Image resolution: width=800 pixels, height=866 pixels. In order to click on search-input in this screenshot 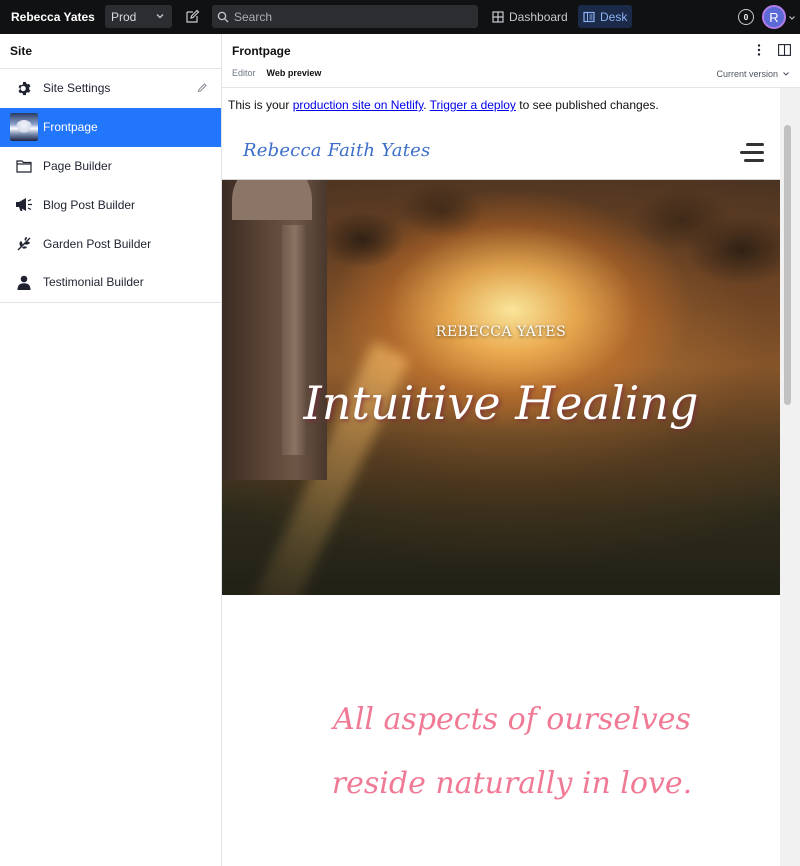, I will do `click(349, 16)`.